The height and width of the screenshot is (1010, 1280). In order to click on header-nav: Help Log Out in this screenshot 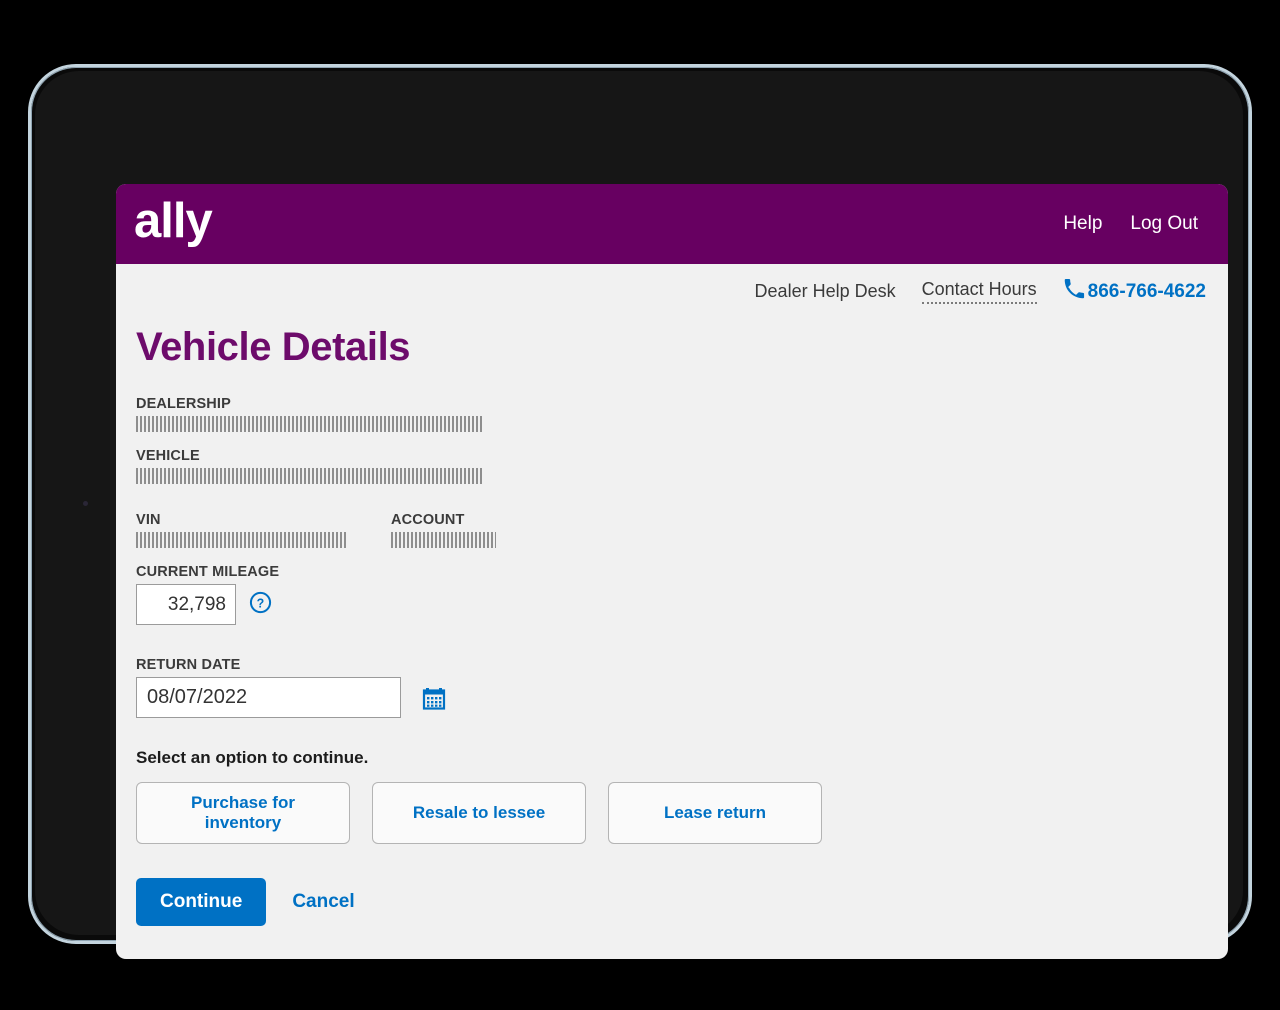, I will do `click(1130, 224)`.